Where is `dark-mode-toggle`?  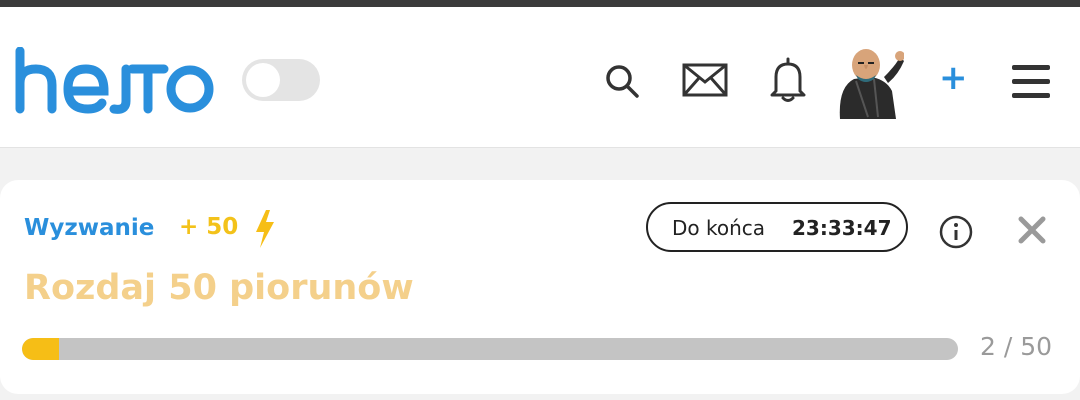 dark-mode-toggle is located at coordinates (281, 80).